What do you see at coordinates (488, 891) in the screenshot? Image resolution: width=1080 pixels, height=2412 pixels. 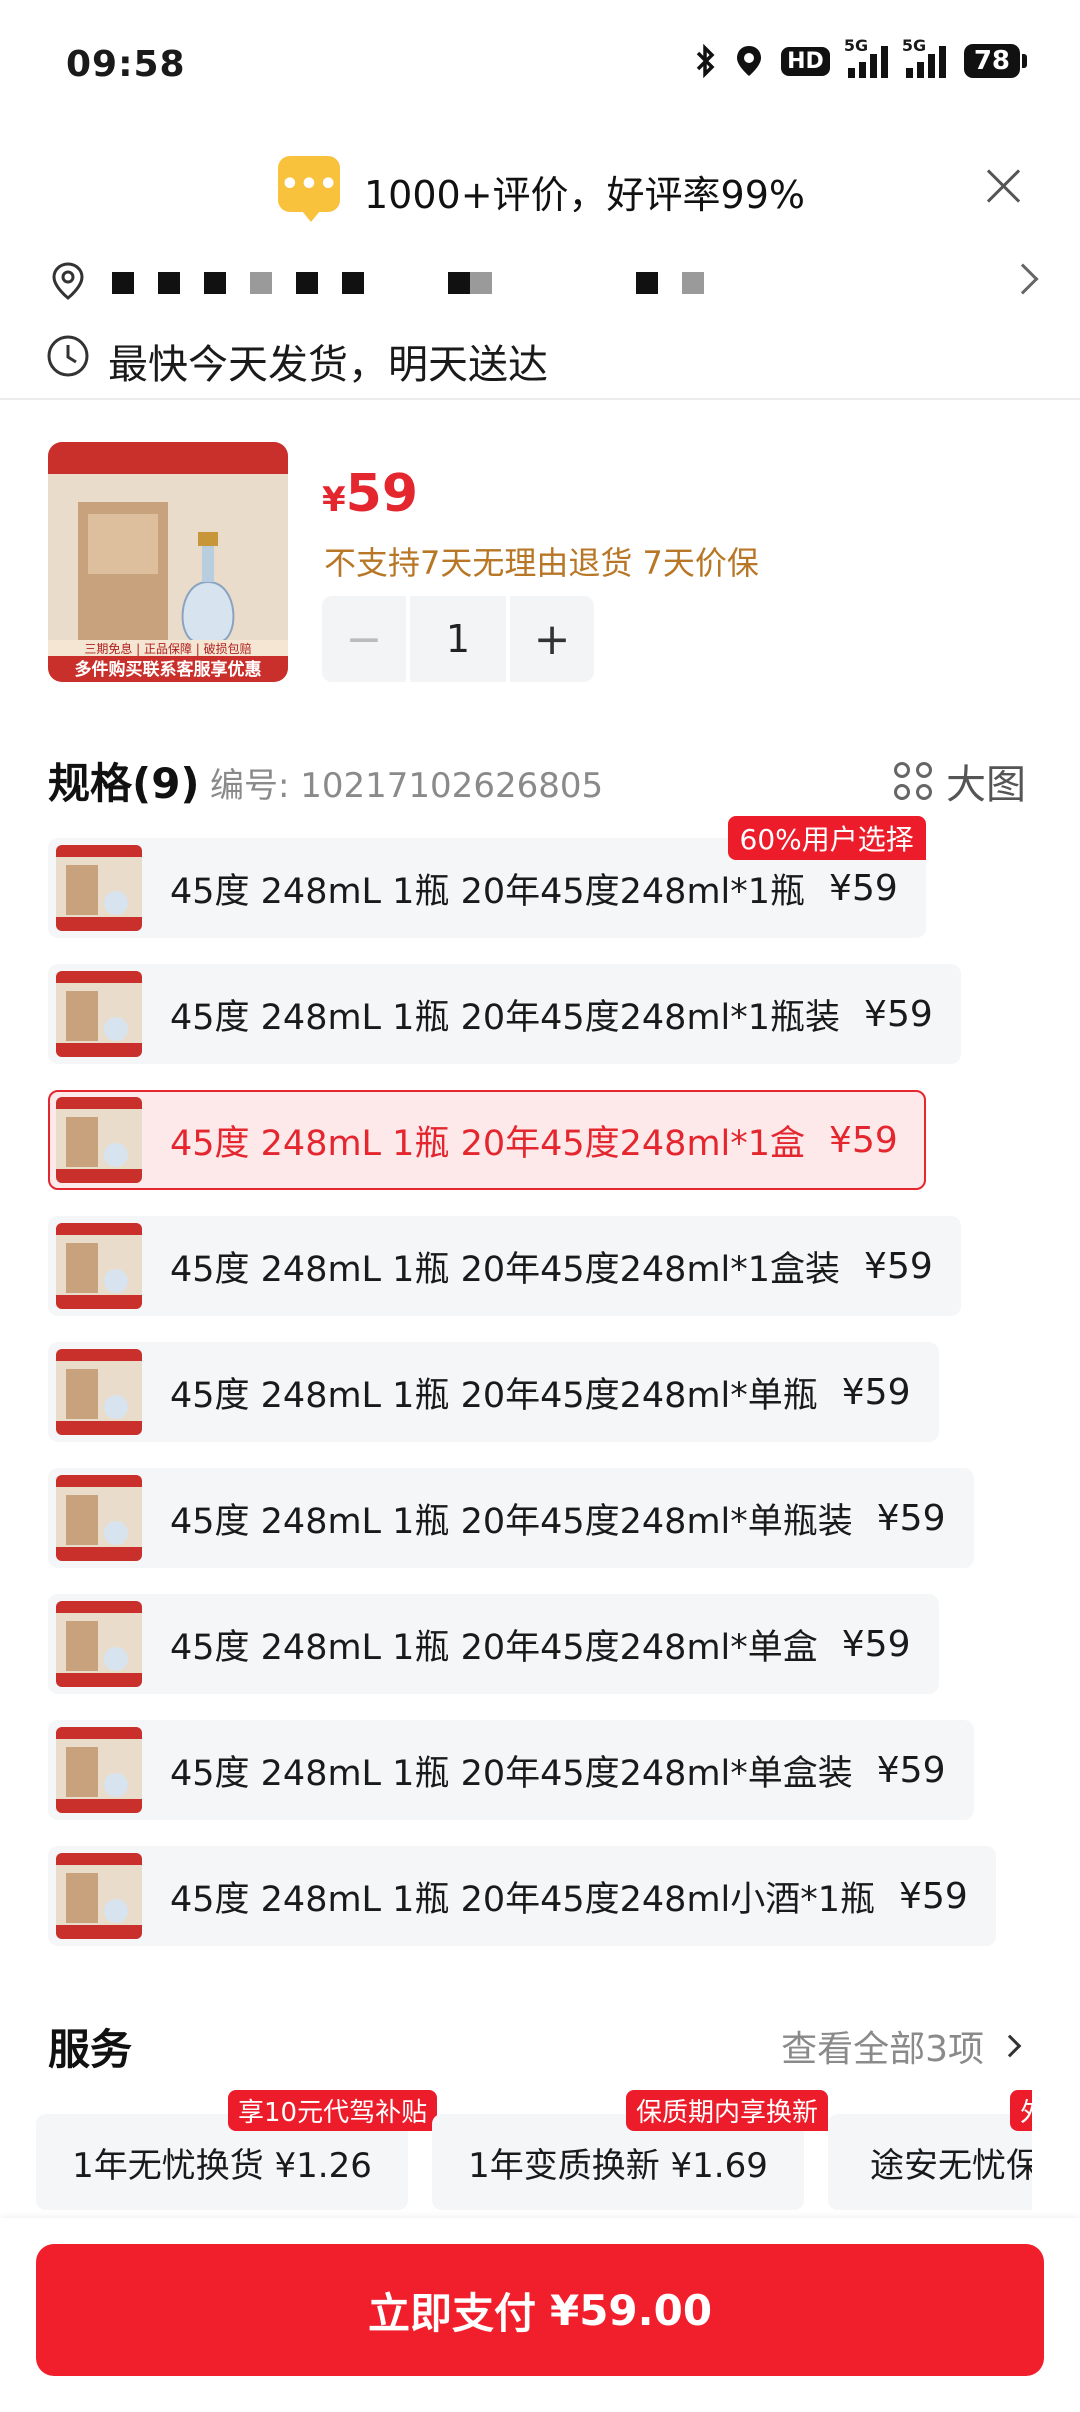 I see `spec-label: 45度 248mL 1瓶 20年45度248ml*1瓶` at bounding box center [488, 891].